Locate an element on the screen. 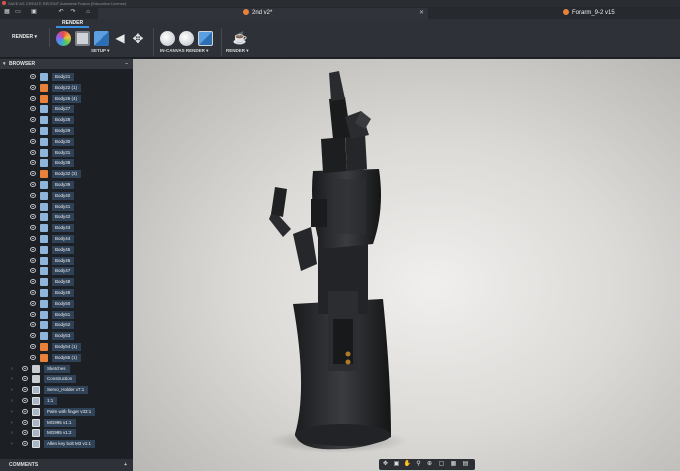 This screenshot has height=471, width=680. browser-item: › MG995 v1:1 is located at coordinates (66, 423).